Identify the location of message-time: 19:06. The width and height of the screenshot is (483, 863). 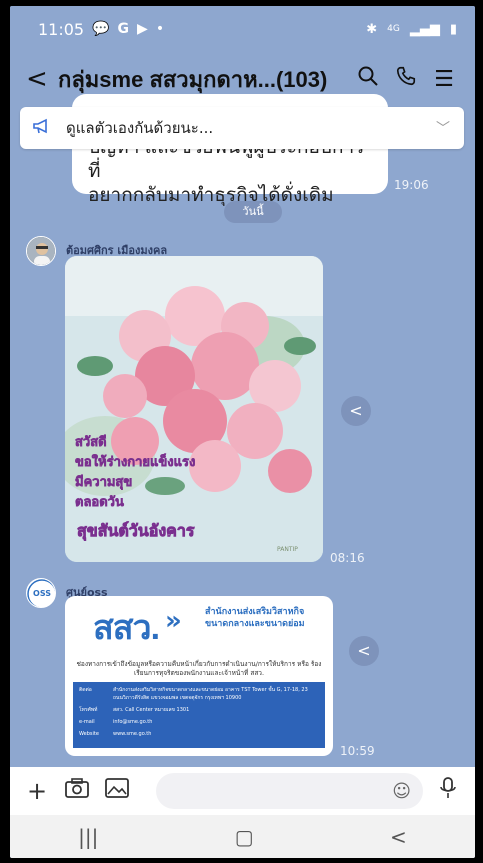
(411, 185).